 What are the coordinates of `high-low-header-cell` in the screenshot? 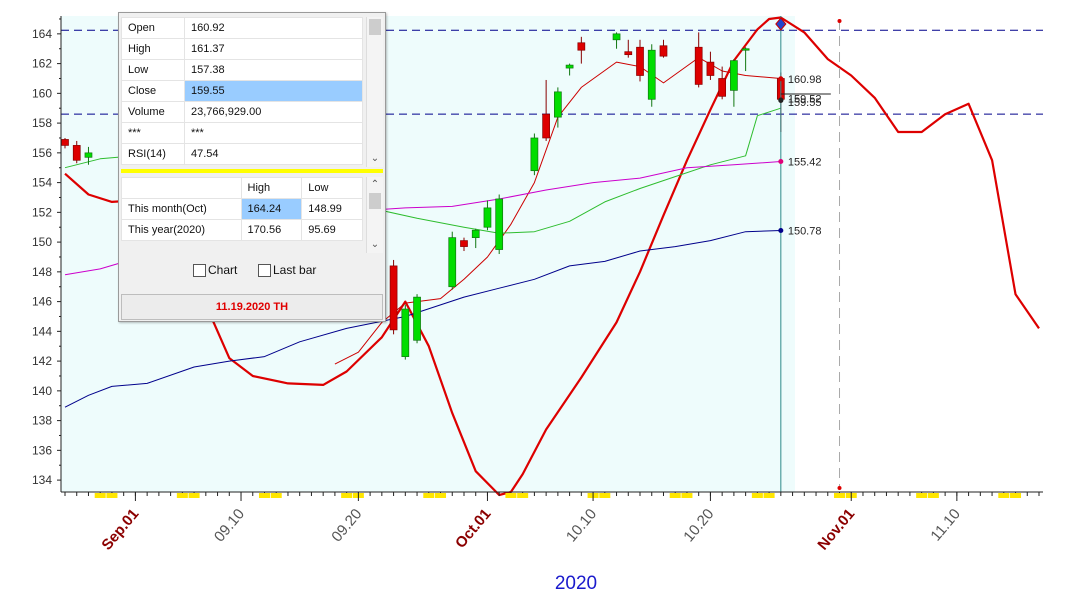 It's located at (181, 188).